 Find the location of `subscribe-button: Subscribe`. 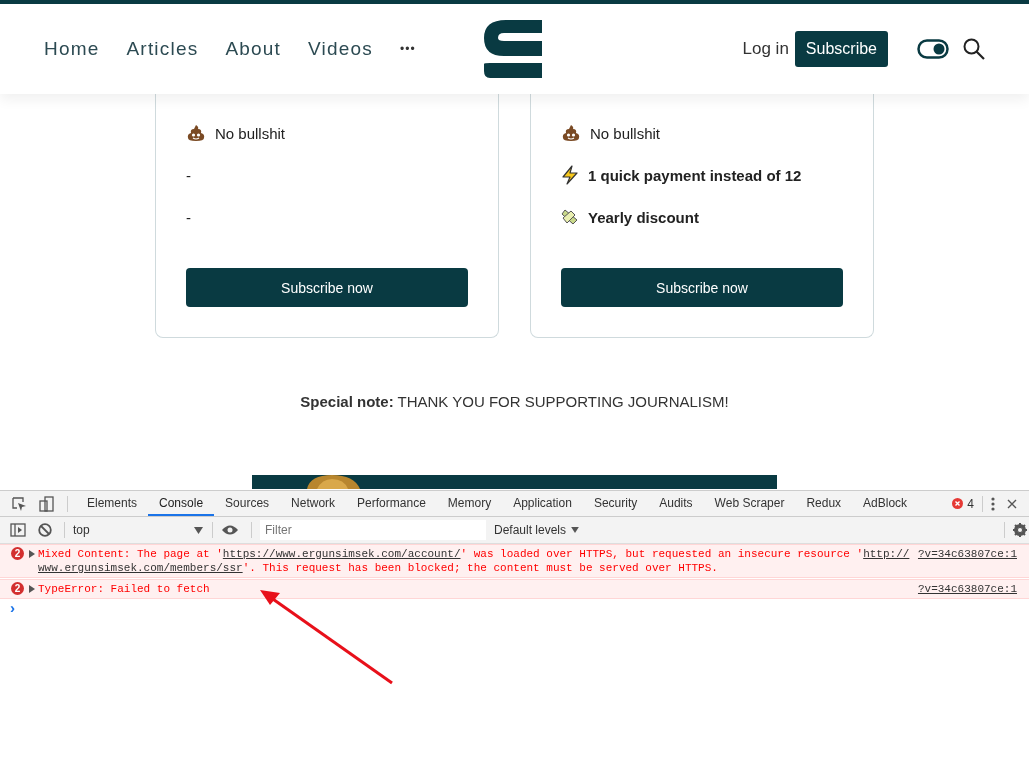

subscribe-button: Subscribe is located at coordinates (841, 49).